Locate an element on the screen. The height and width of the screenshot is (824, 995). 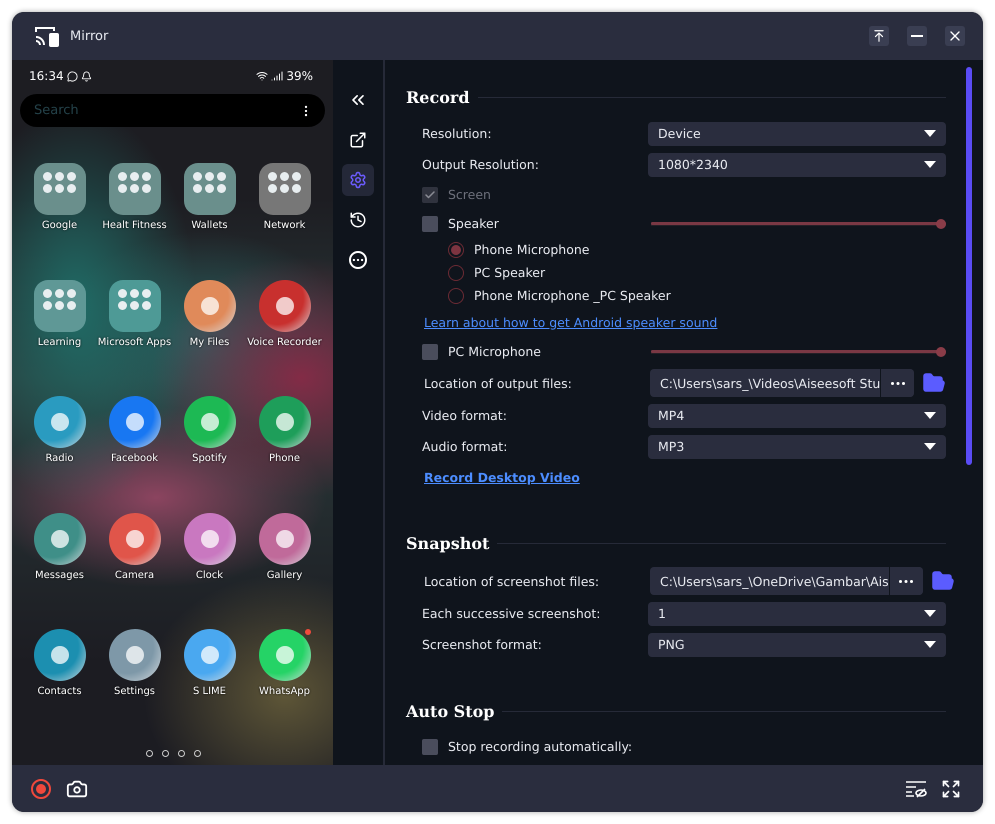
list-eye-off-icon is located at coordinates (916, 789).